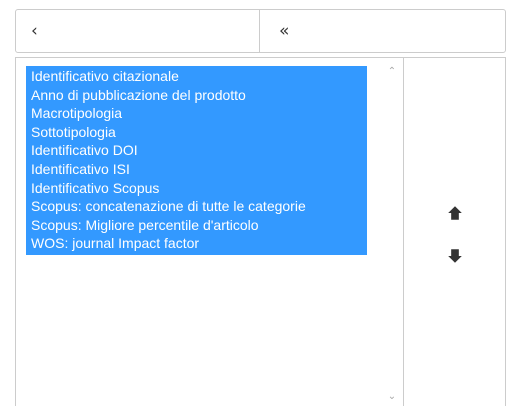  Describe the element at coordinates (196, 76) in the screenshot. I see `list-item: Identificativo citazionale` at that location.